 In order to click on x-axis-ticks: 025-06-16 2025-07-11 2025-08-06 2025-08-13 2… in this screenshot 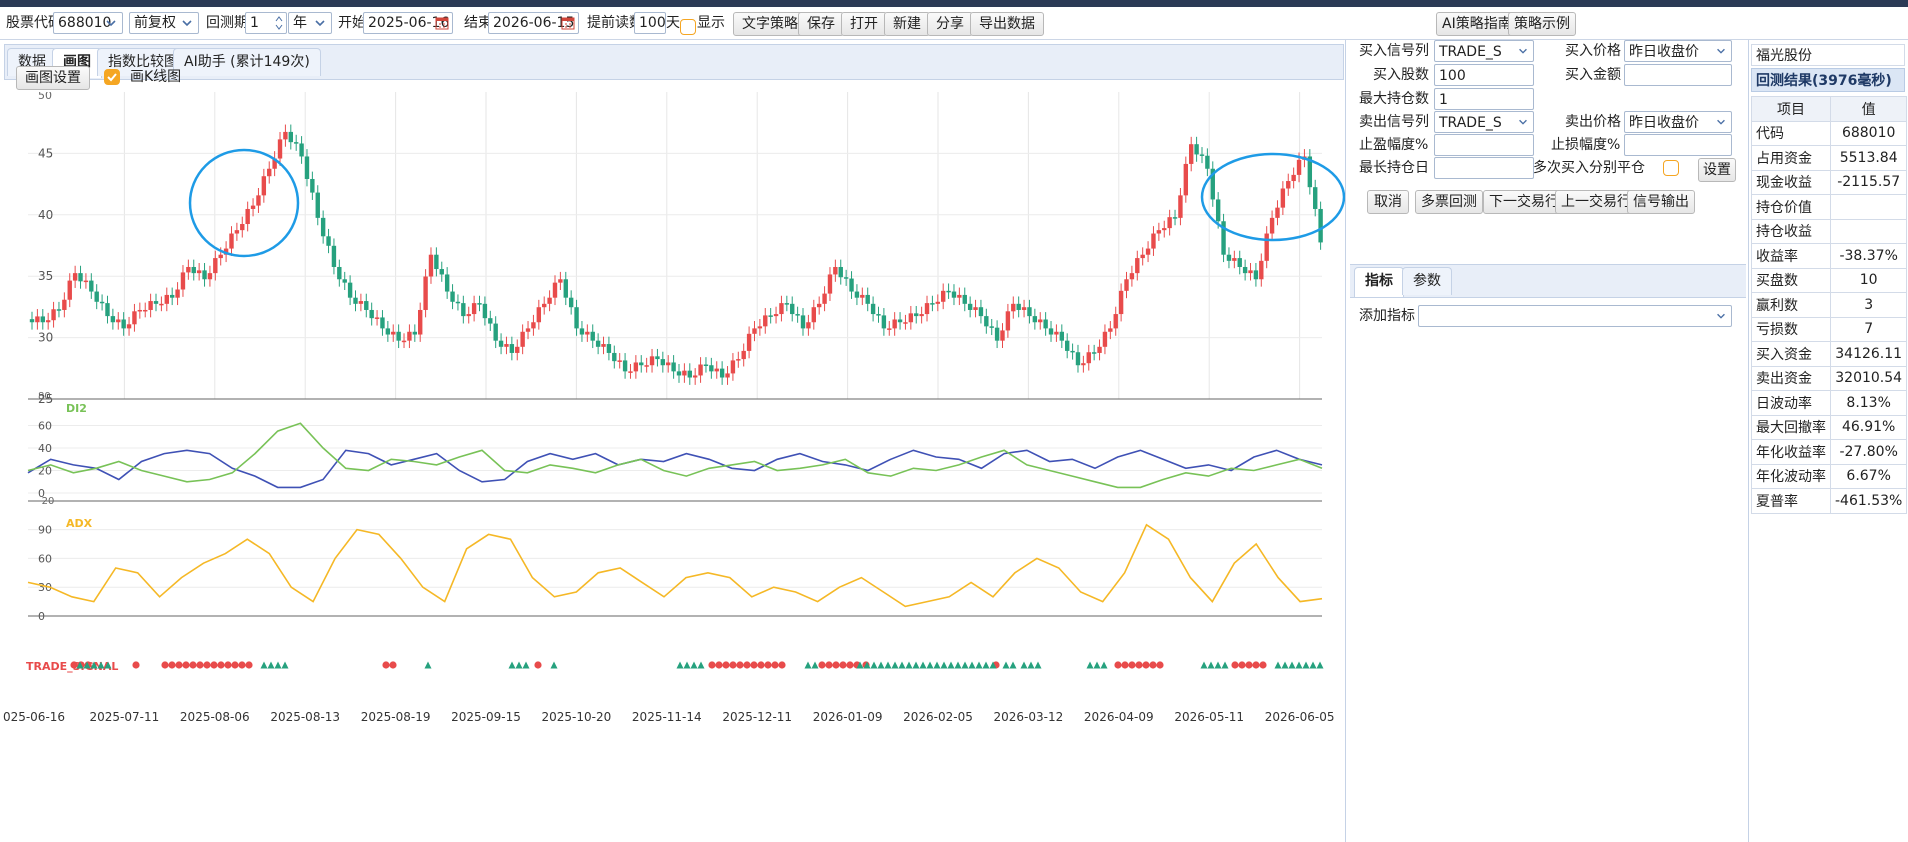, I will do `click(669, 717)`.